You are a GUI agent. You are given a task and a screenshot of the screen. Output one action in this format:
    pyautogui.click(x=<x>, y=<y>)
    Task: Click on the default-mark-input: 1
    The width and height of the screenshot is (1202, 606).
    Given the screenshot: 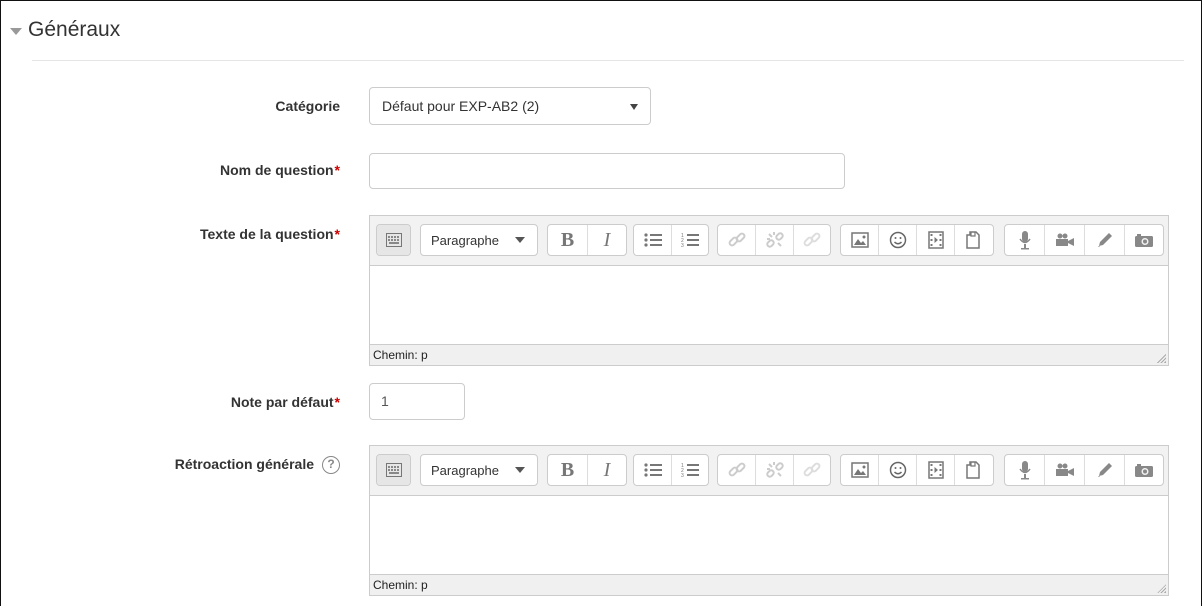 What is the action you would take?
    pyautogui.click(x=417, y=401)
    